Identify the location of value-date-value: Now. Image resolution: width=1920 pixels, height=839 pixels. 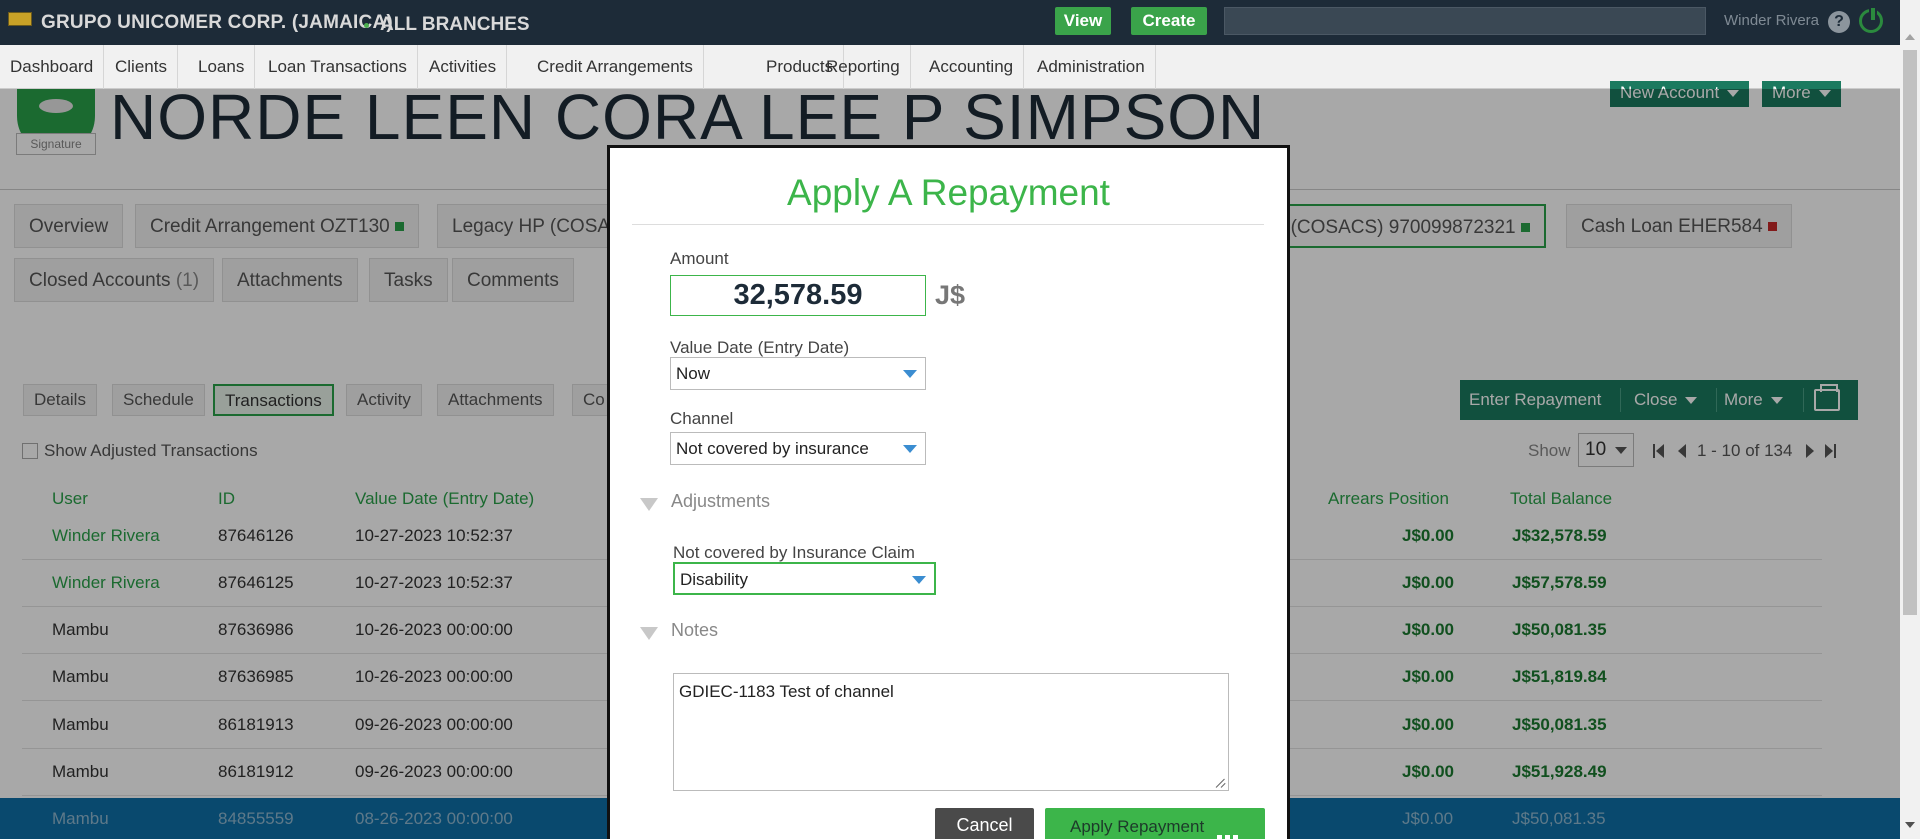
(693, 373).